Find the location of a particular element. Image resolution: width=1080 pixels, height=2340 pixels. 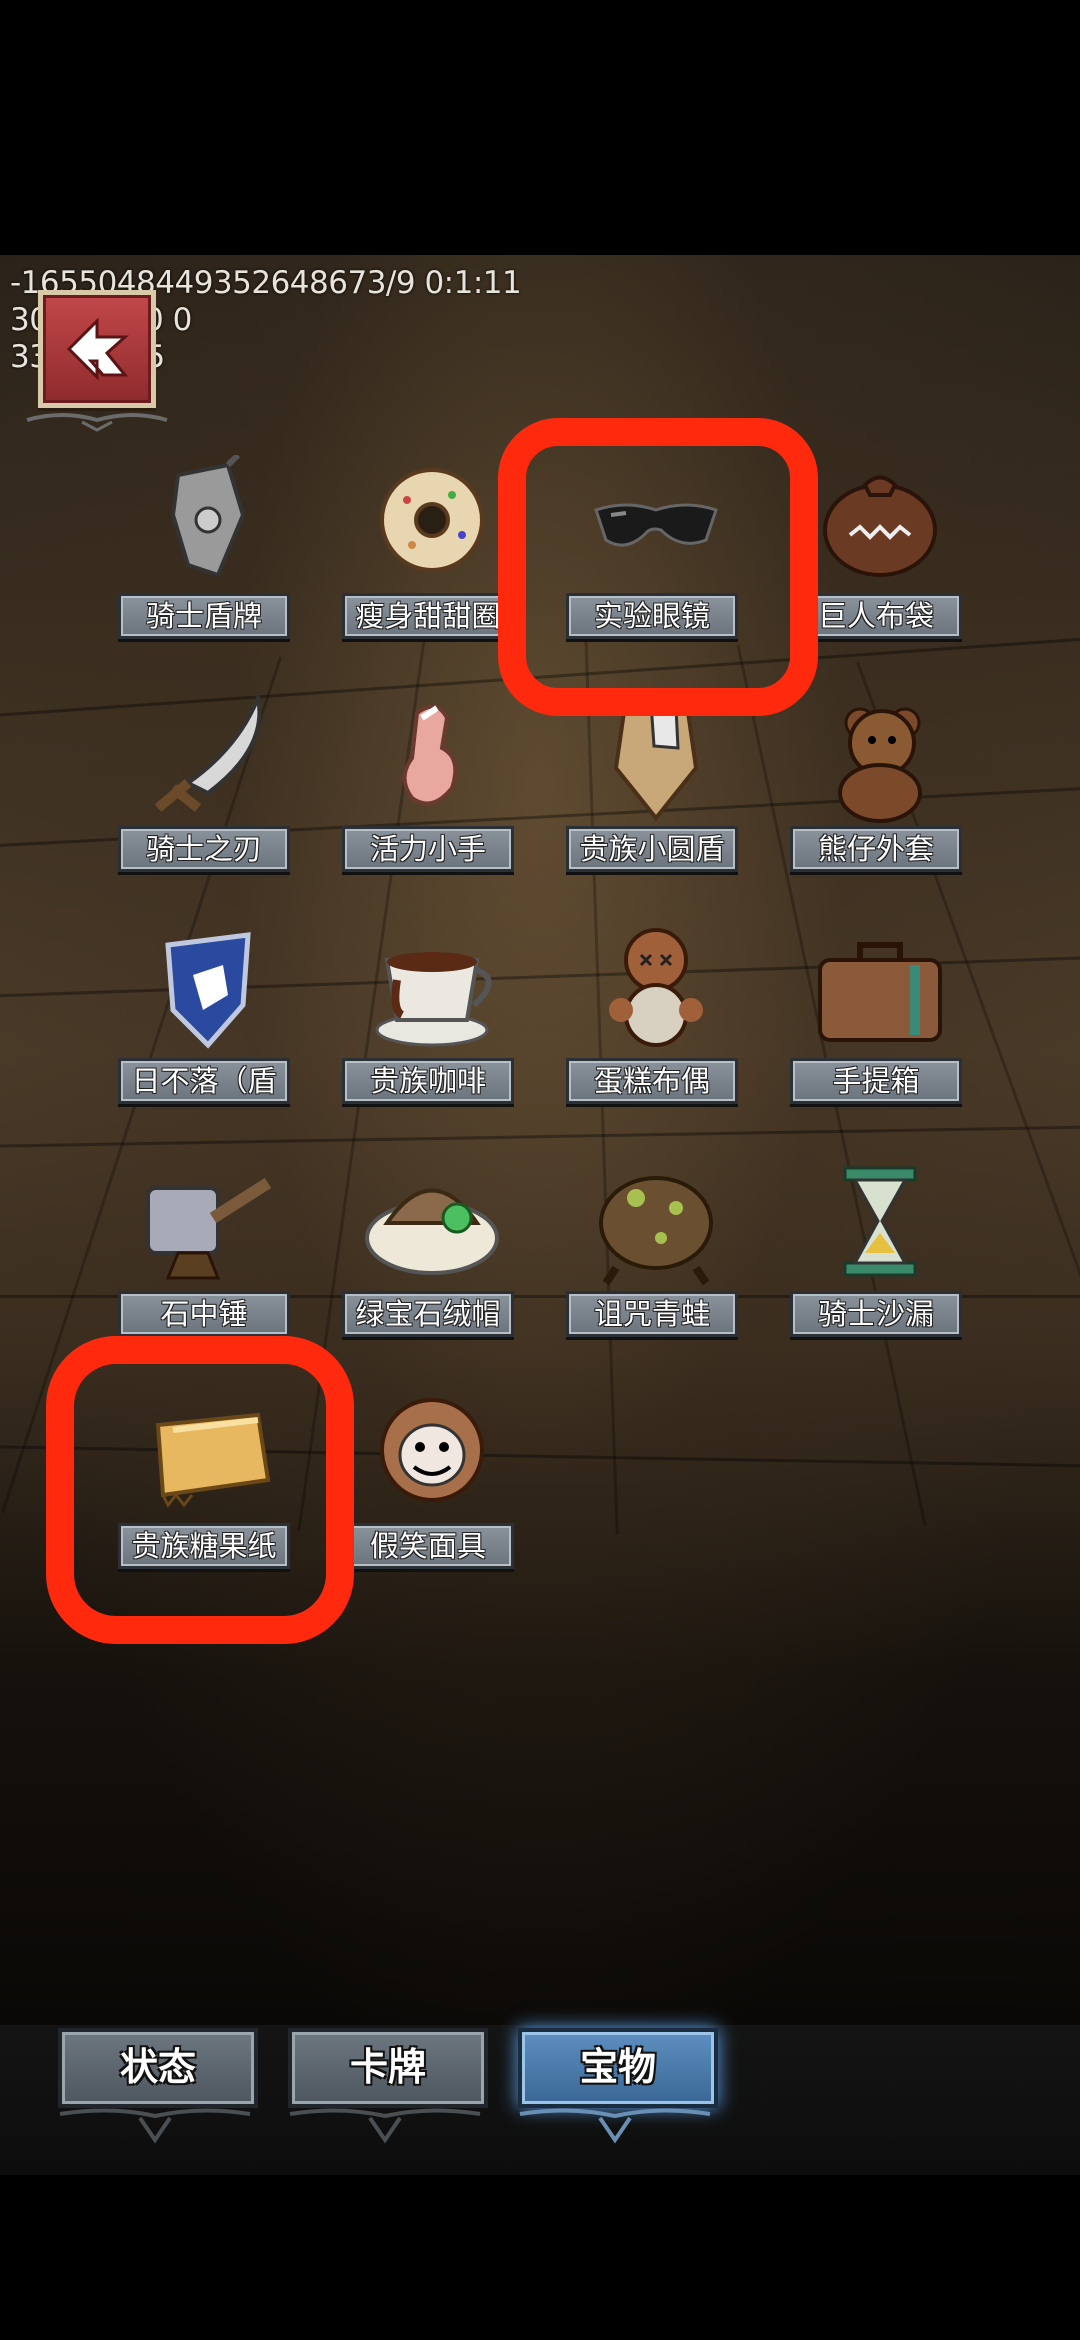

tab-cards: 卡牌 is located at coordinates (388, 2068).